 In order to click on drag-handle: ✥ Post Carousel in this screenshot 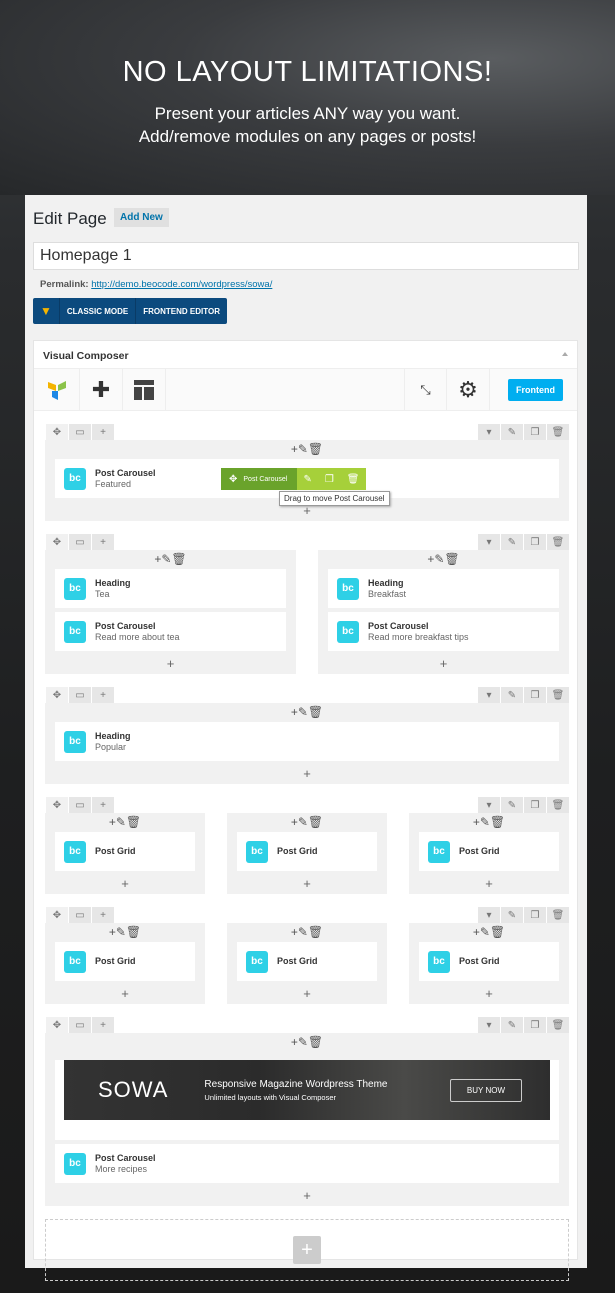, I will do `click(259, 479)`.